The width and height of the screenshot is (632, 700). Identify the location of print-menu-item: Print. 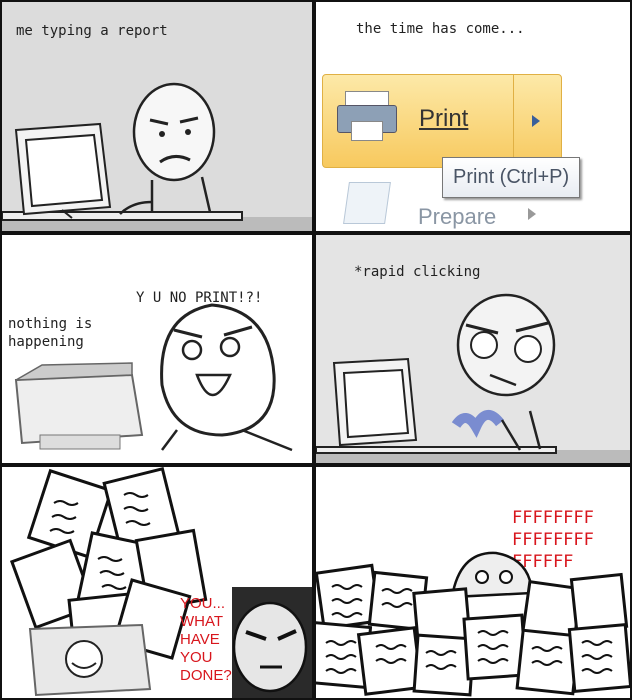
(442, 121).